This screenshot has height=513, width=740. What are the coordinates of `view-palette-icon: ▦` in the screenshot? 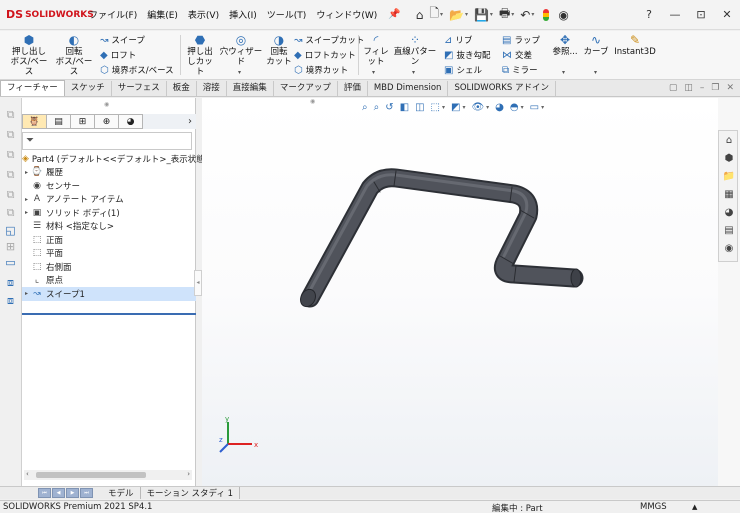 It's located at (729, 195).